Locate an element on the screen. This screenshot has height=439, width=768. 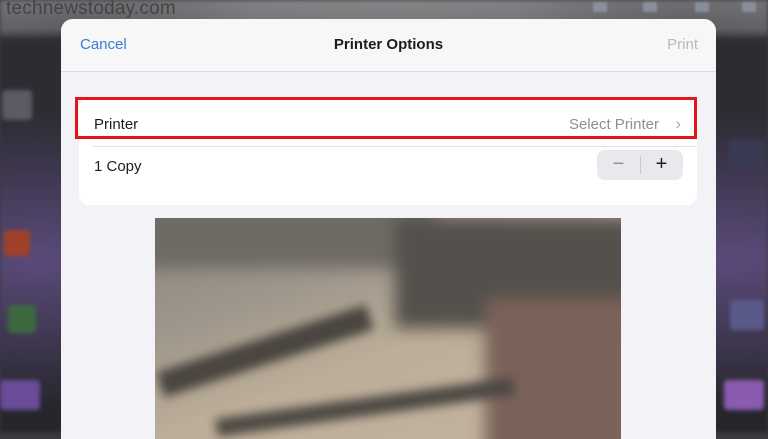
print-button: Print is located at coordinates (682, 44).